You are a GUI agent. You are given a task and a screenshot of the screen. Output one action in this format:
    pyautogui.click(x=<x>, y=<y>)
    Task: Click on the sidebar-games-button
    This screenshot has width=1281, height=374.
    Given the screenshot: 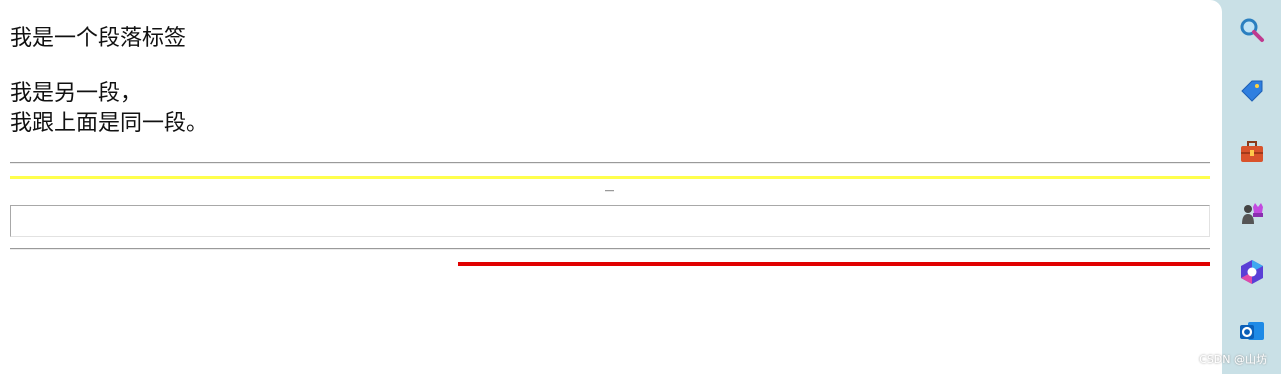 What is the action you would take?
    pyautogui.click(x=1252, y=213)
    